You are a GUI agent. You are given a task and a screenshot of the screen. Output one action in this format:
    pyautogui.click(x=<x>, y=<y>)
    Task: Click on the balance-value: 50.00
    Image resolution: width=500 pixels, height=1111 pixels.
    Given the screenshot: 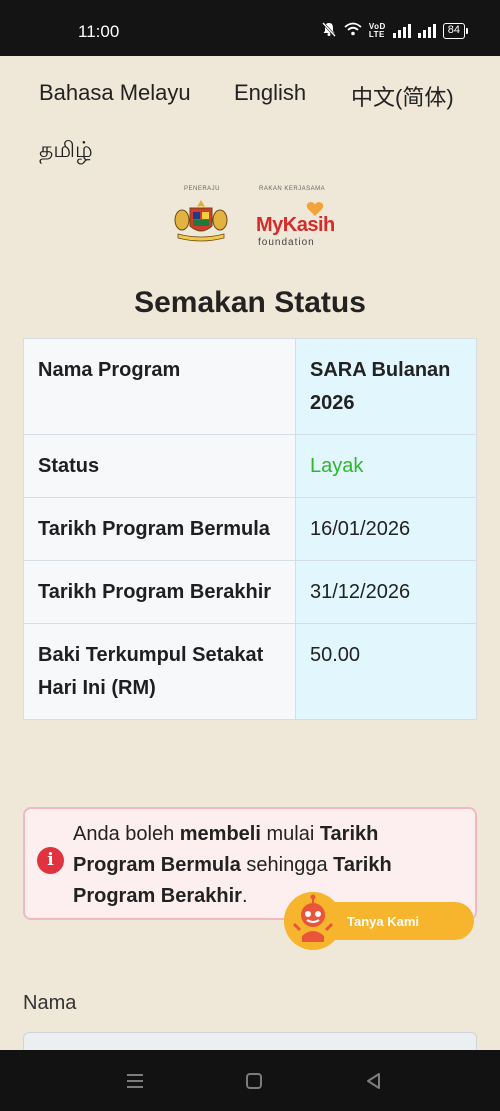 What is the action you would take?
    pyautogui.click(x=386, y=671)
    